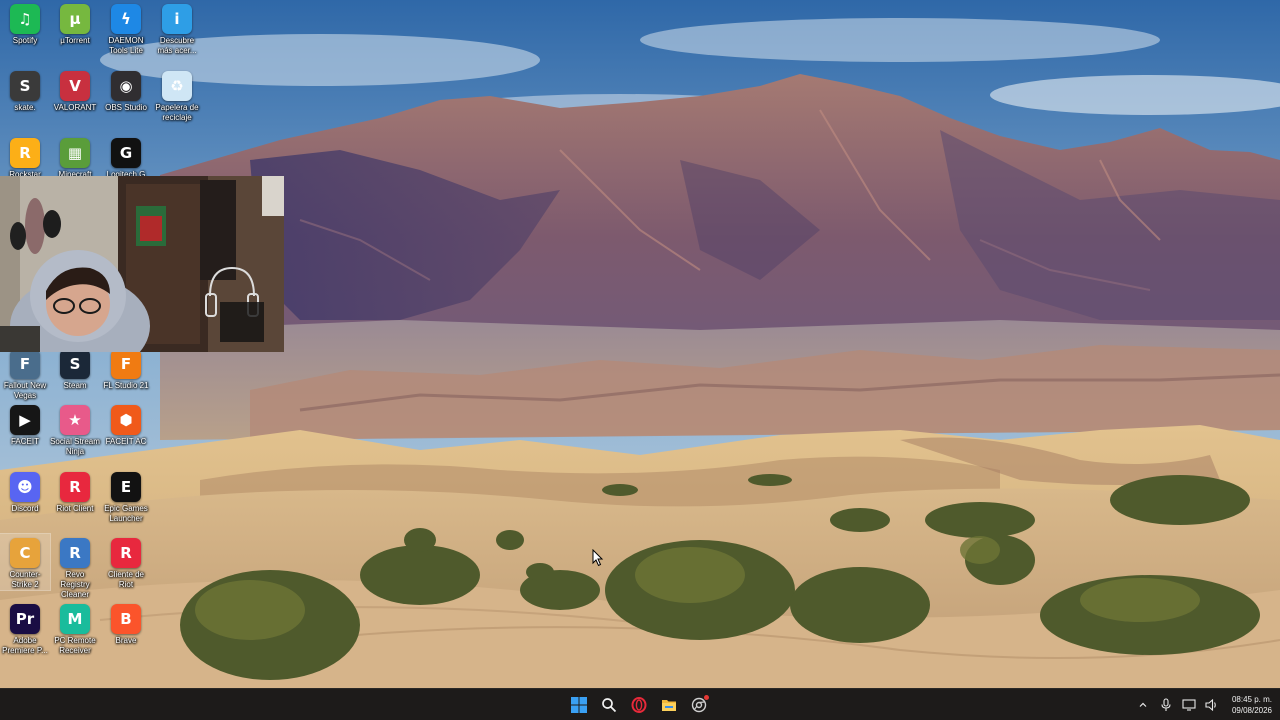  I want to click on desktop-icon-label: OBS Studio, so click(126, 107).